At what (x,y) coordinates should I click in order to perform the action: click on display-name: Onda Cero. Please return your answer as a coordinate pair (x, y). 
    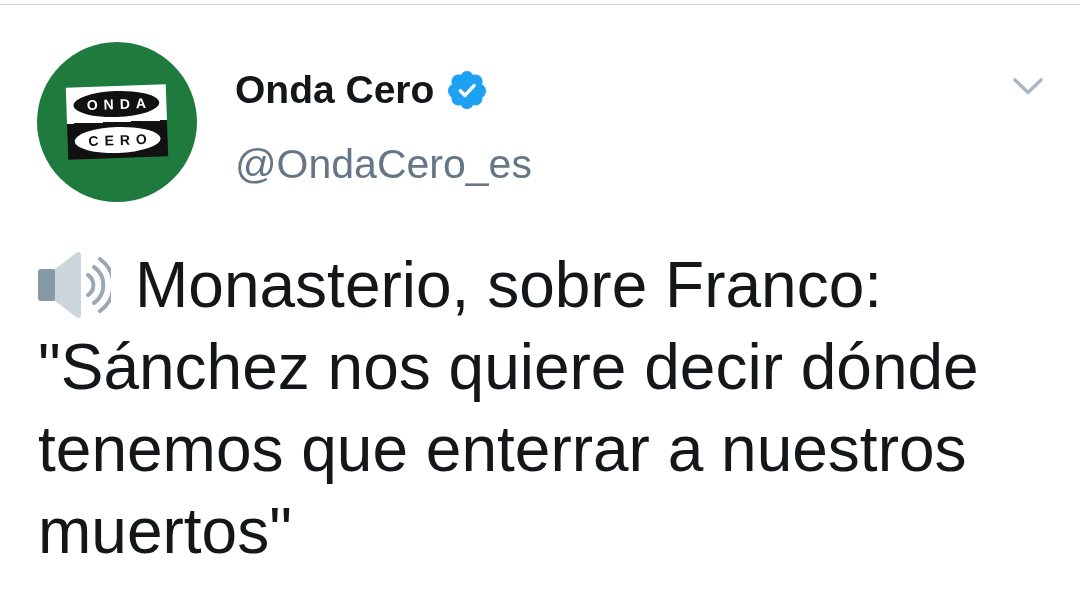
    Looking at the image, I should click on (335, 90).